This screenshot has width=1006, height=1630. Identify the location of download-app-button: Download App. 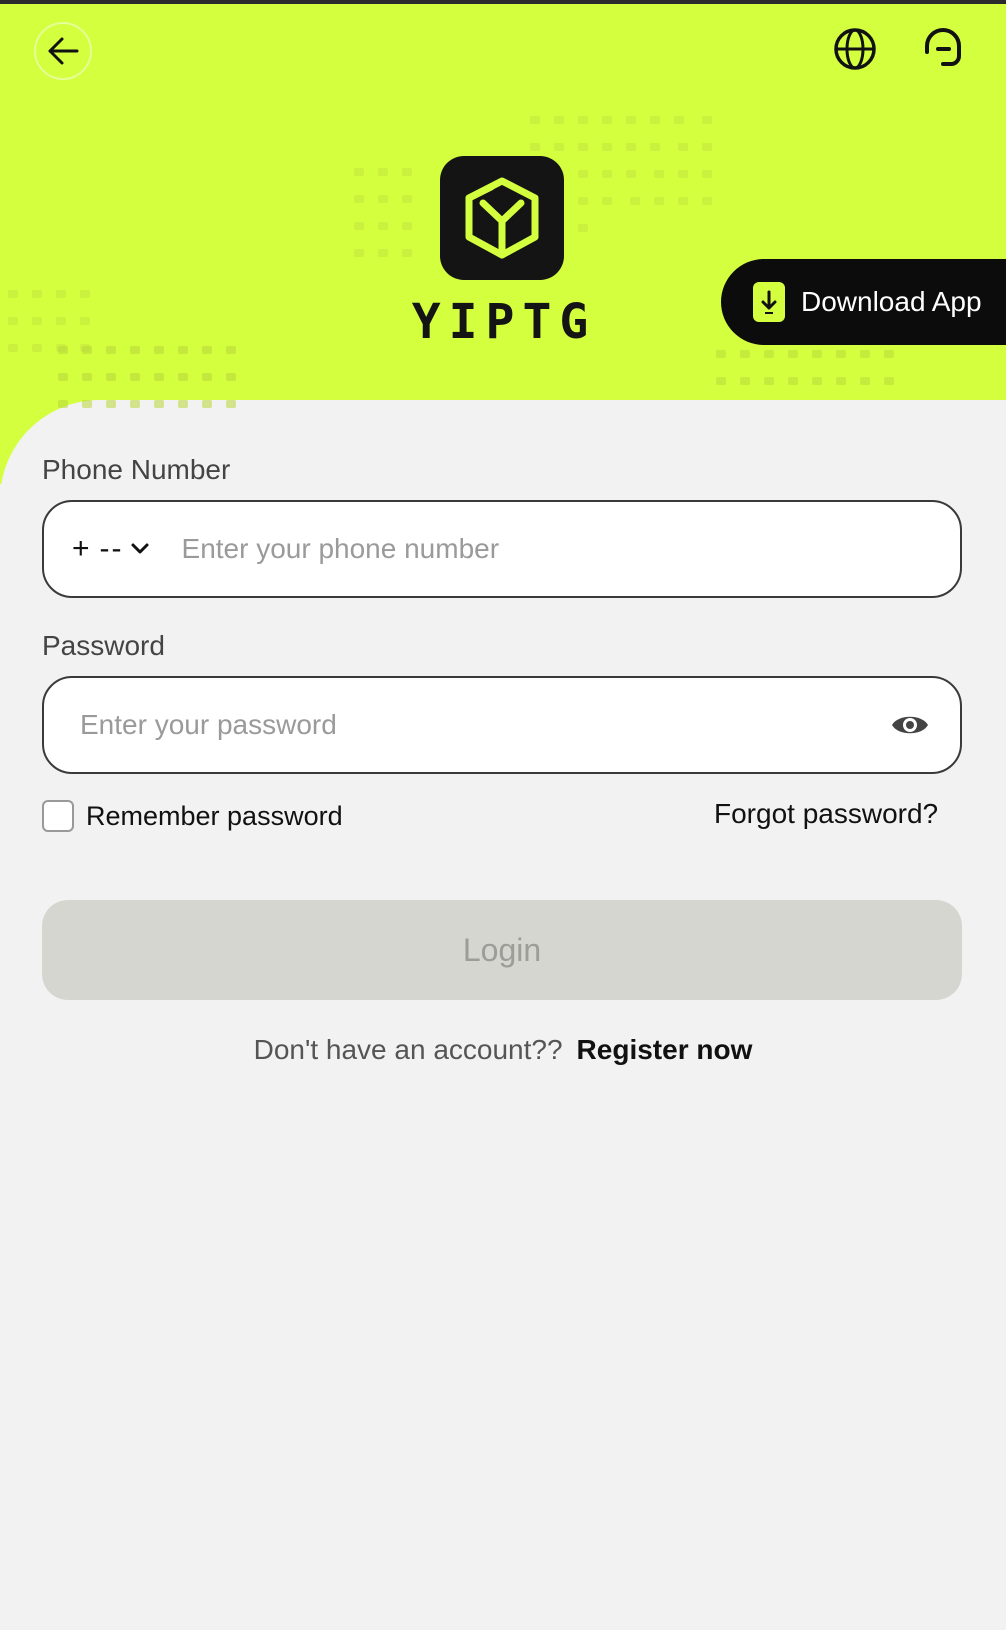
(863, 302).